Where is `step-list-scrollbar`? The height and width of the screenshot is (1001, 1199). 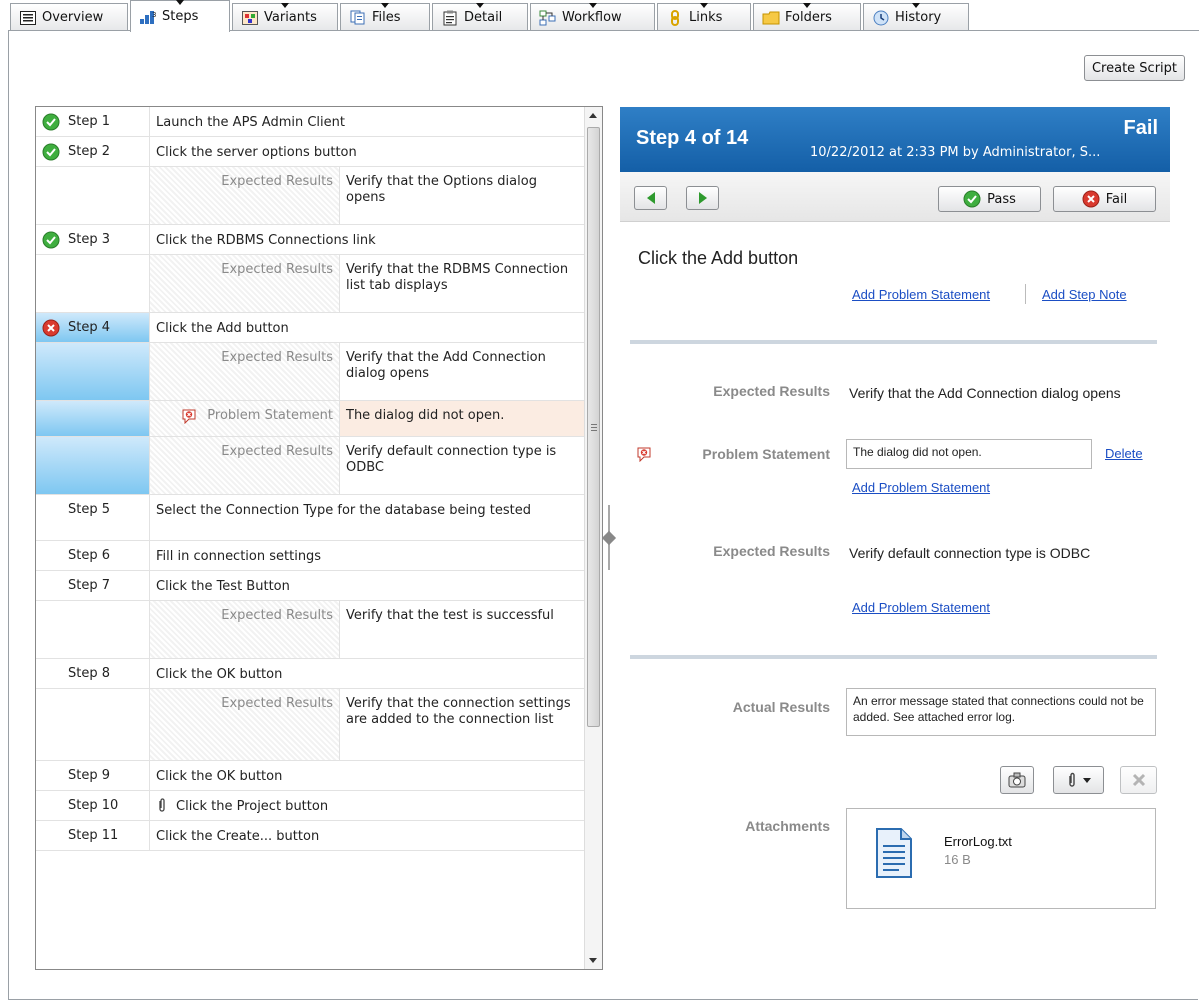 step-list-scrollbar is located at coordinates (593, 538).